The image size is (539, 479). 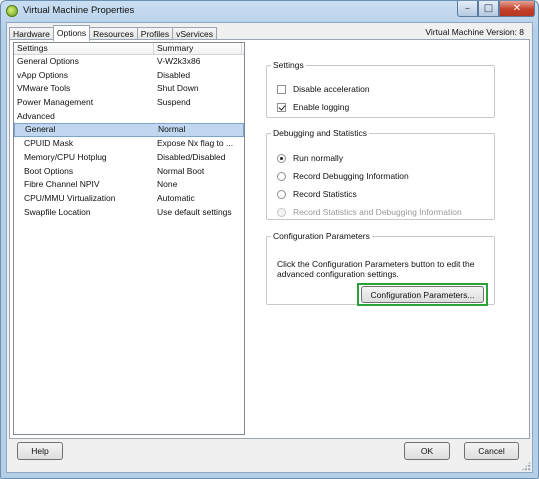 I want to click on vsphere-vm-icon, so click(x=12, y=11).